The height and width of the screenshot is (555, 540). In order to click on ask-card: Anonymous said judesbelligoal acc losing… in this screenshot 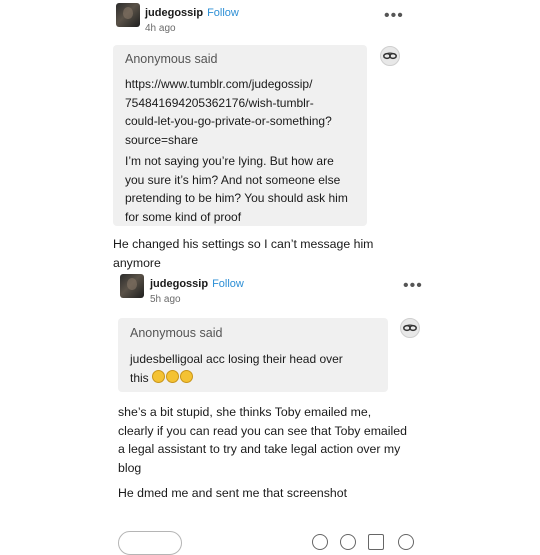, I will do `click(253, 355)`.